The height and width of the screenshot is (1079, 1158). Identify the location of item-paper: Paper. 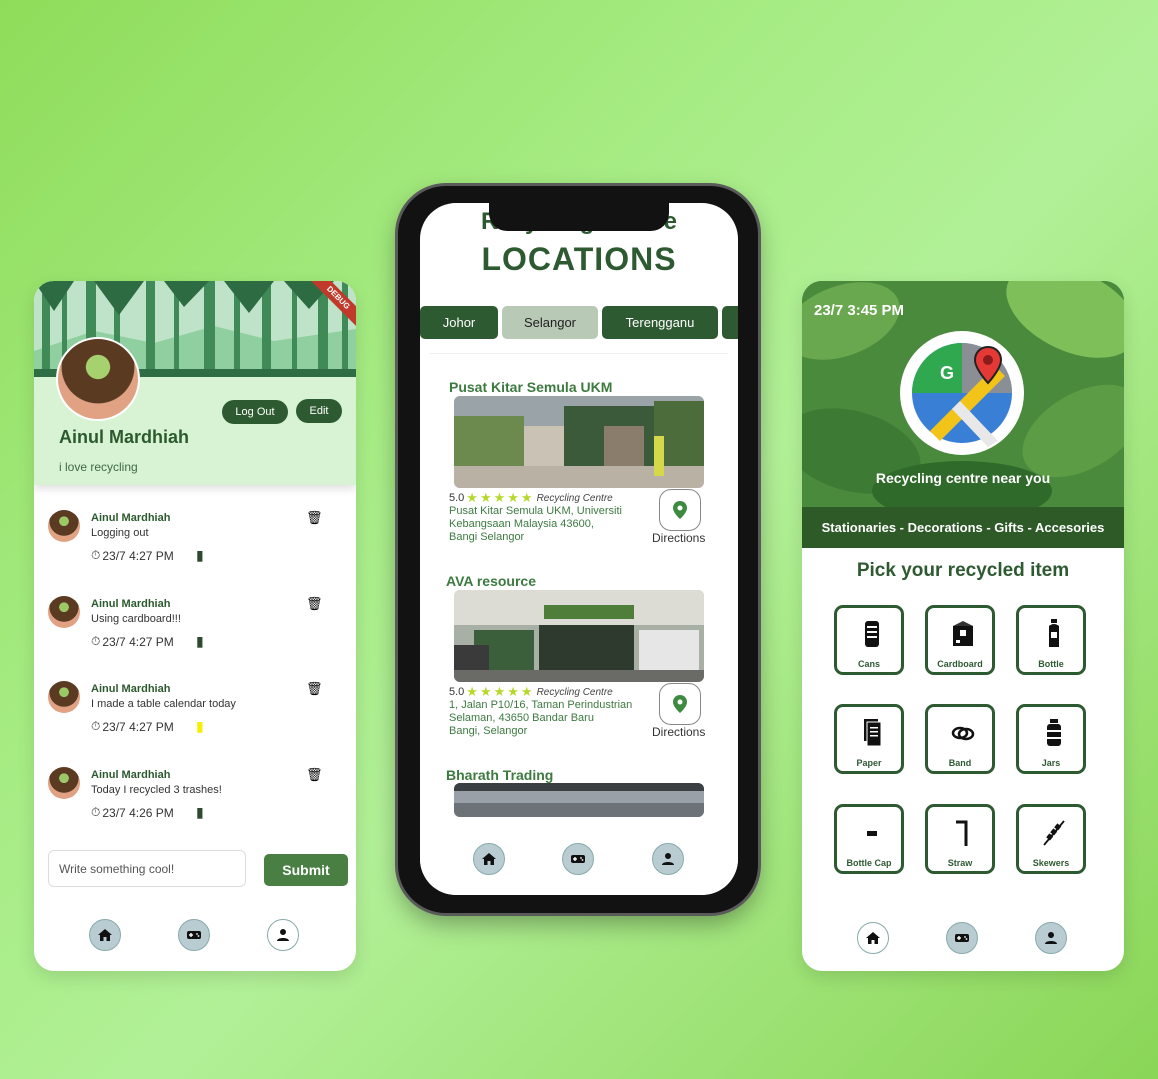
(869, 739).